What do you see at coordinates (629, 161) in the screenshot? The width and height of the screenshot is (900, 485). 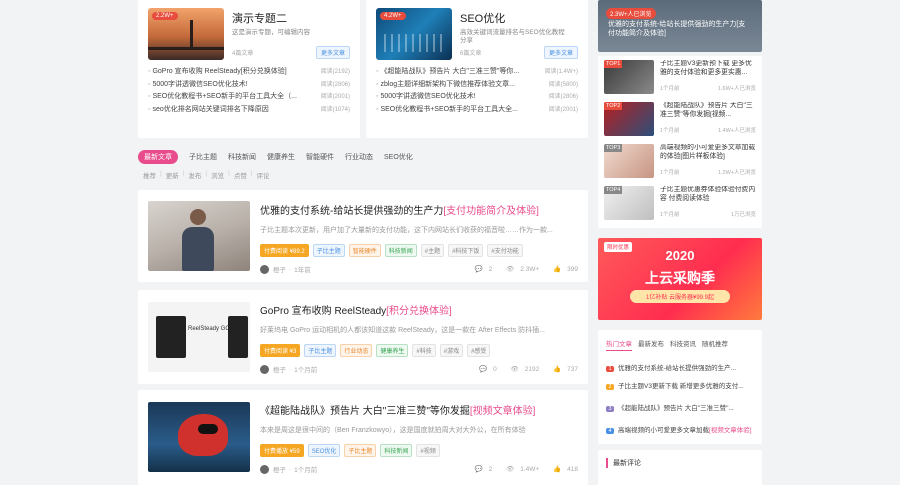 I see `hot-post-thumb: TOP3` at bounding box center [629, 161].